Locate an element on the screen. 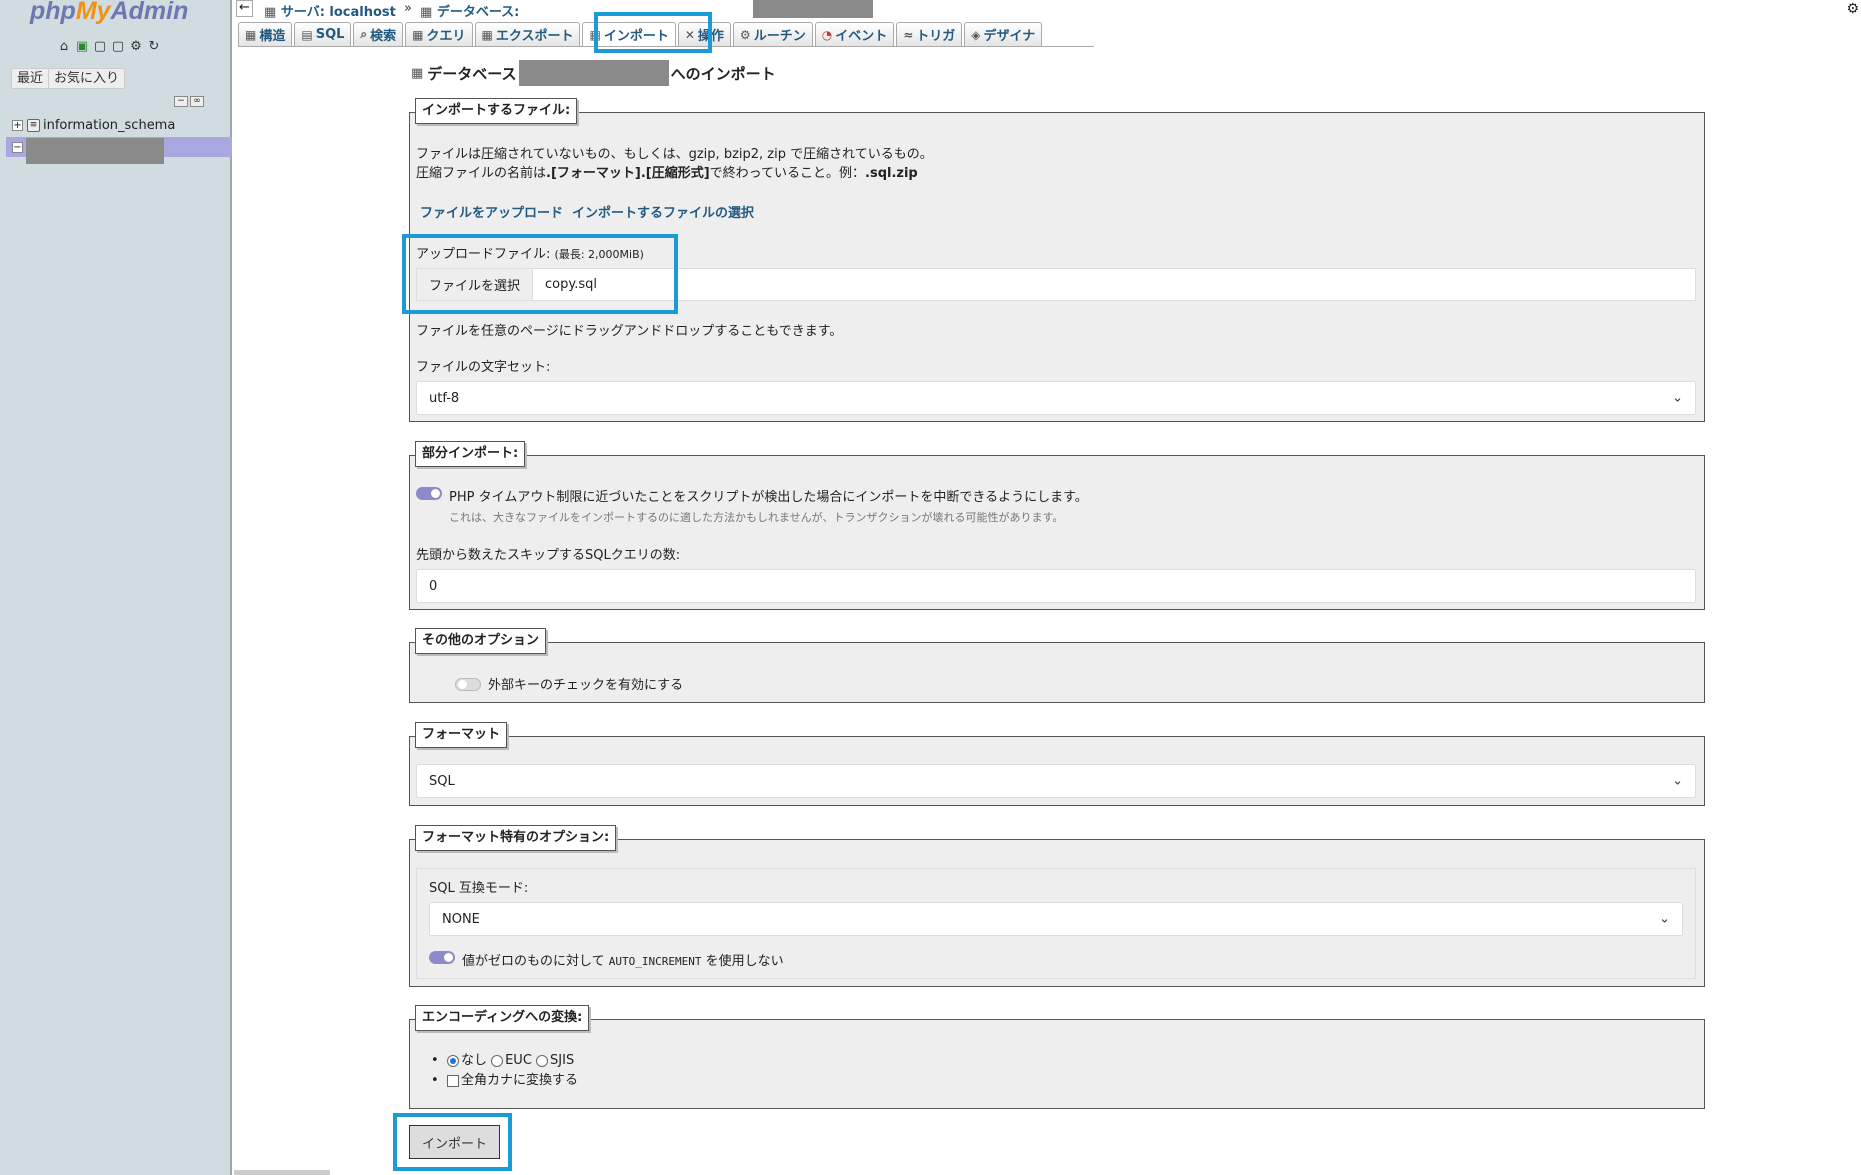  section-legend: フォーマット is located at coordinates (461, 735).